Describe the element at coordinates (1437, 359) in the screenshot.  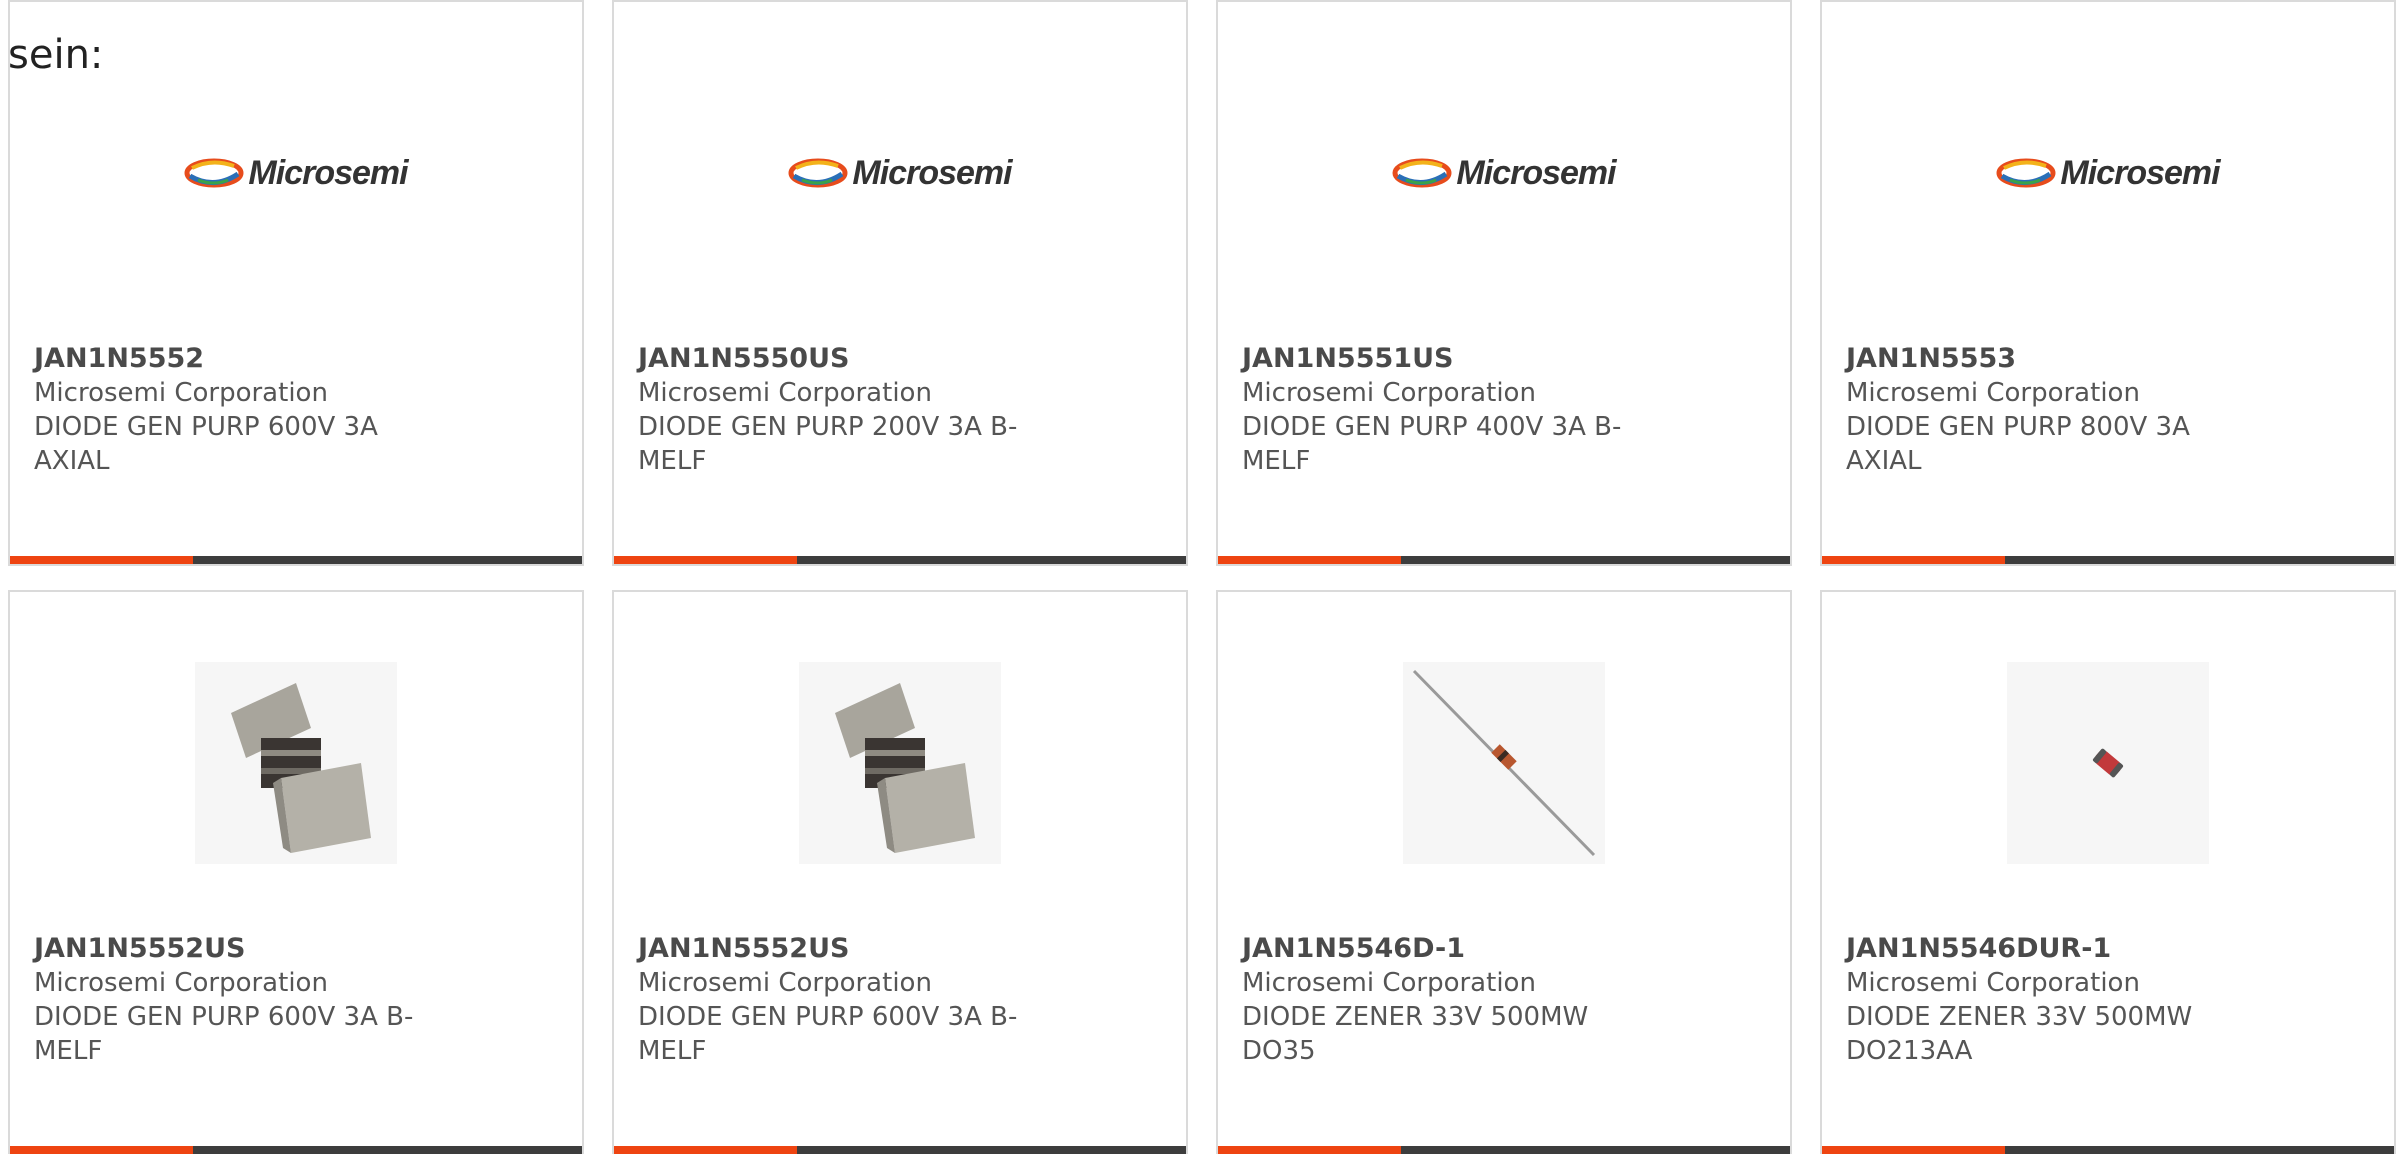
I see `part-number: JAN1N5551US` at that location.